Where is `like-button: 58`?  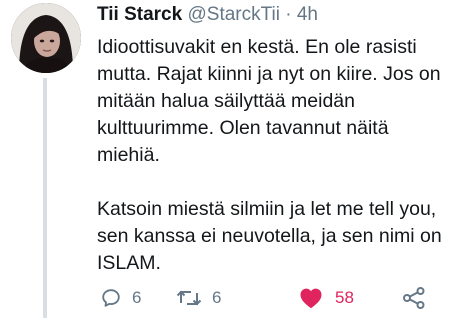
like-button: 58 is located at coordinates (326, 298).